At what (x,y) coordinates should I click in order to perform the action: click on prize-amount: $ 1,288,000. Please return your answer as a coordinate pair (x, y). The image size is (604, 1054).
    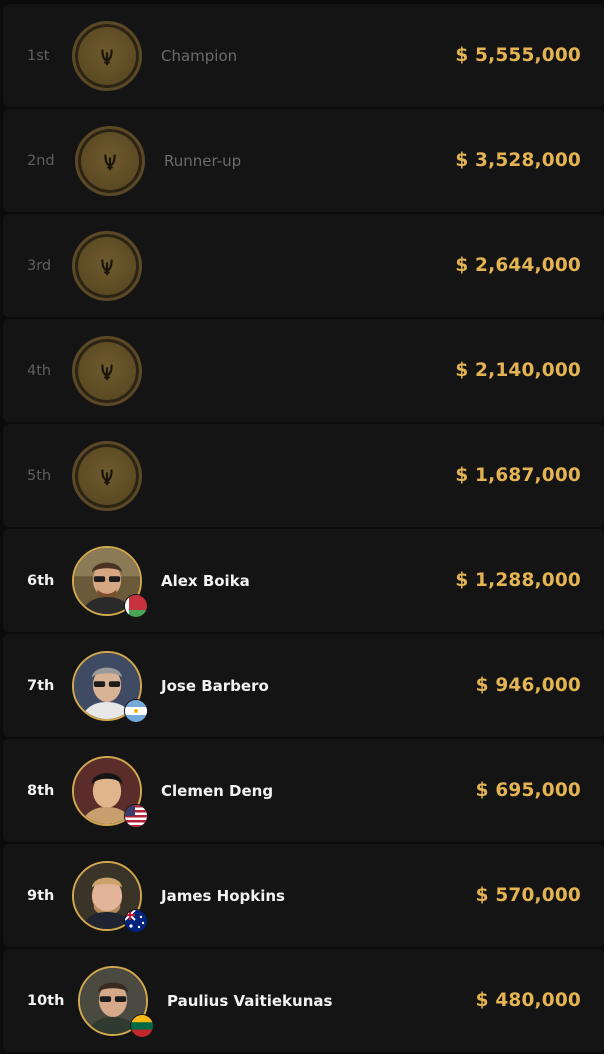
    Looking at the image, I should click on (518, 580).